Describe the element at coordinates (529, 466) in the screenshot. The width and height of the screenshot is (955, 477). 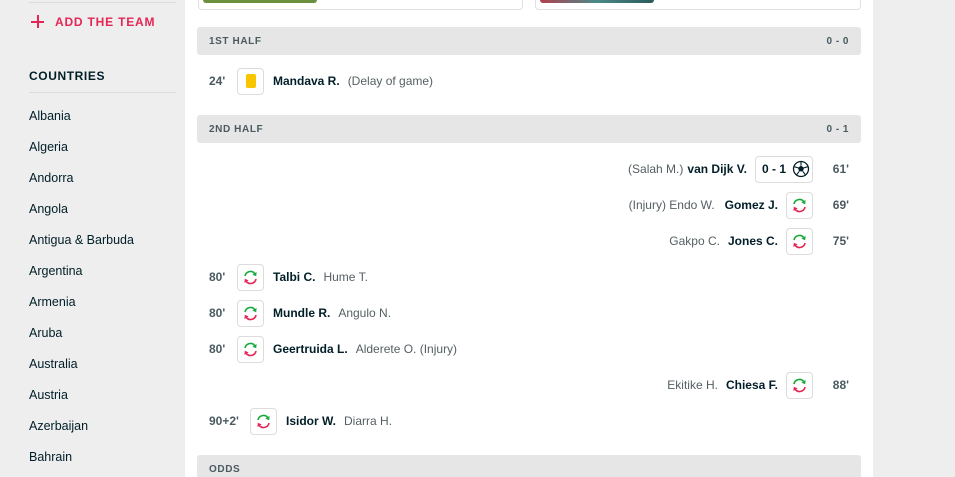
I see `odds-header: ODDS` at that location.